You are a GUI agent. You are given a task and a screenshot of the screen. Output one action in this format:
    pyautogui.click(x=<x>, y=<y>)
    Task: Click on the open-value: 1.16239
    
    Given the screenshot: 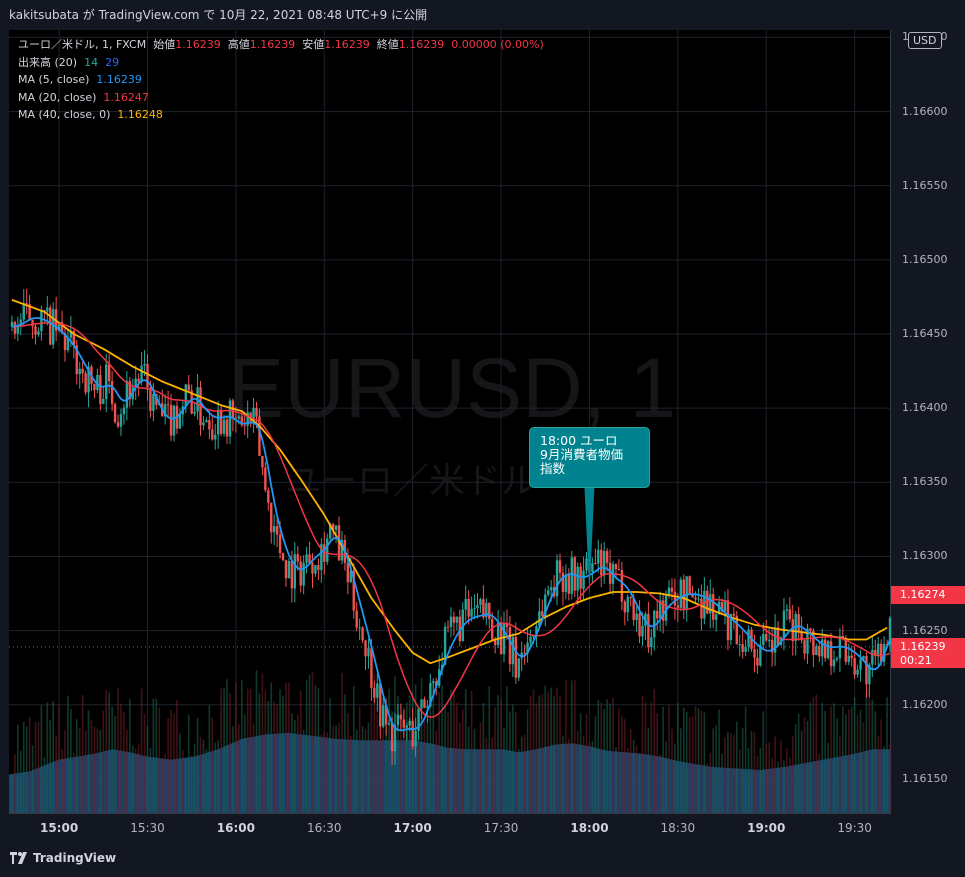 What is the action you would take?
    pyautogui.click(x=198, y=44)
    